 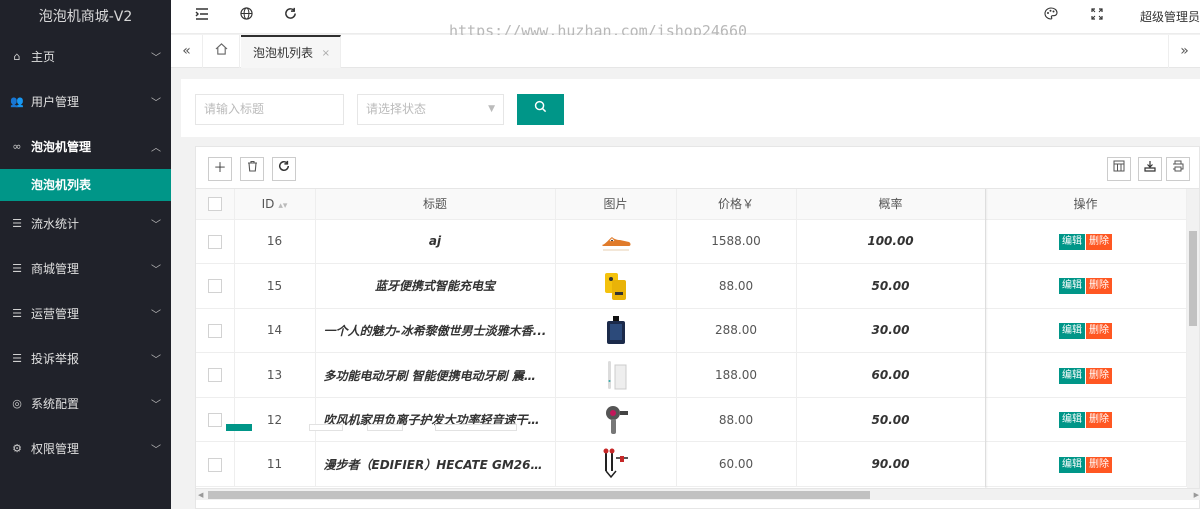 What do you see at coordinates (326, 53) in the screenshot?
I see `tab-close-icon: ×` at bounding box center [326, 53].